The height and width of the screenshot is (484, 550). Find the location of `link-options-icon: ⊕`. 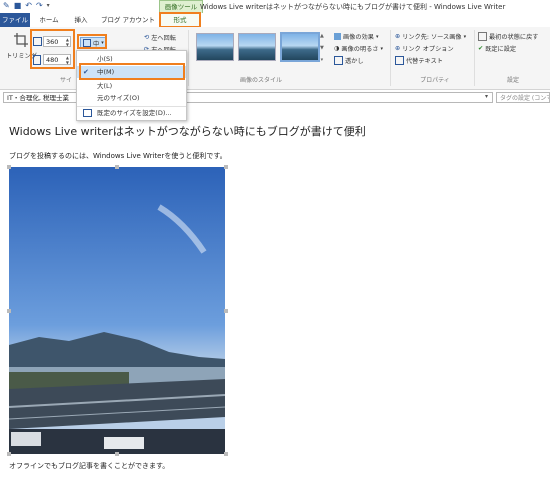

link-options-icon: ⊕ is located at coordinates (398, 48).